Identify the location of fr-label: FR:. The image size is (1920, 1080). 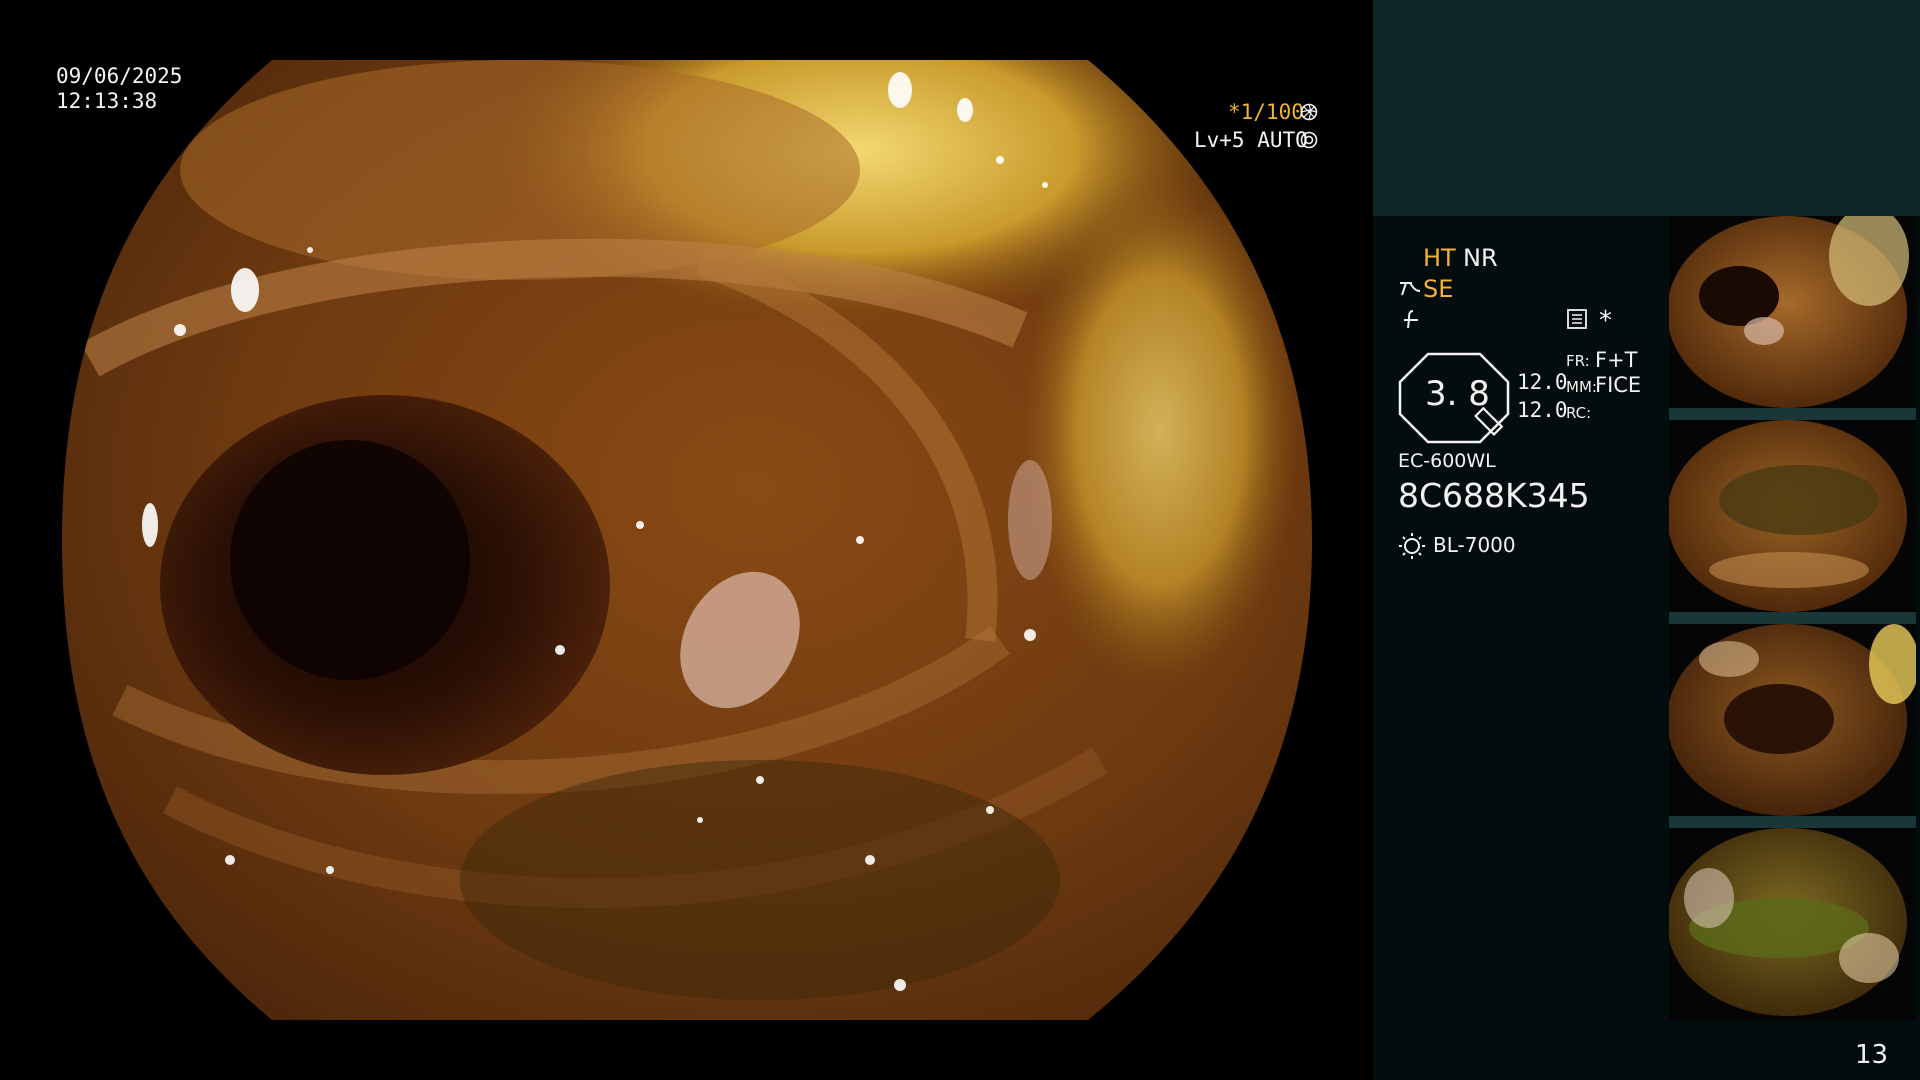
(1578, 361).